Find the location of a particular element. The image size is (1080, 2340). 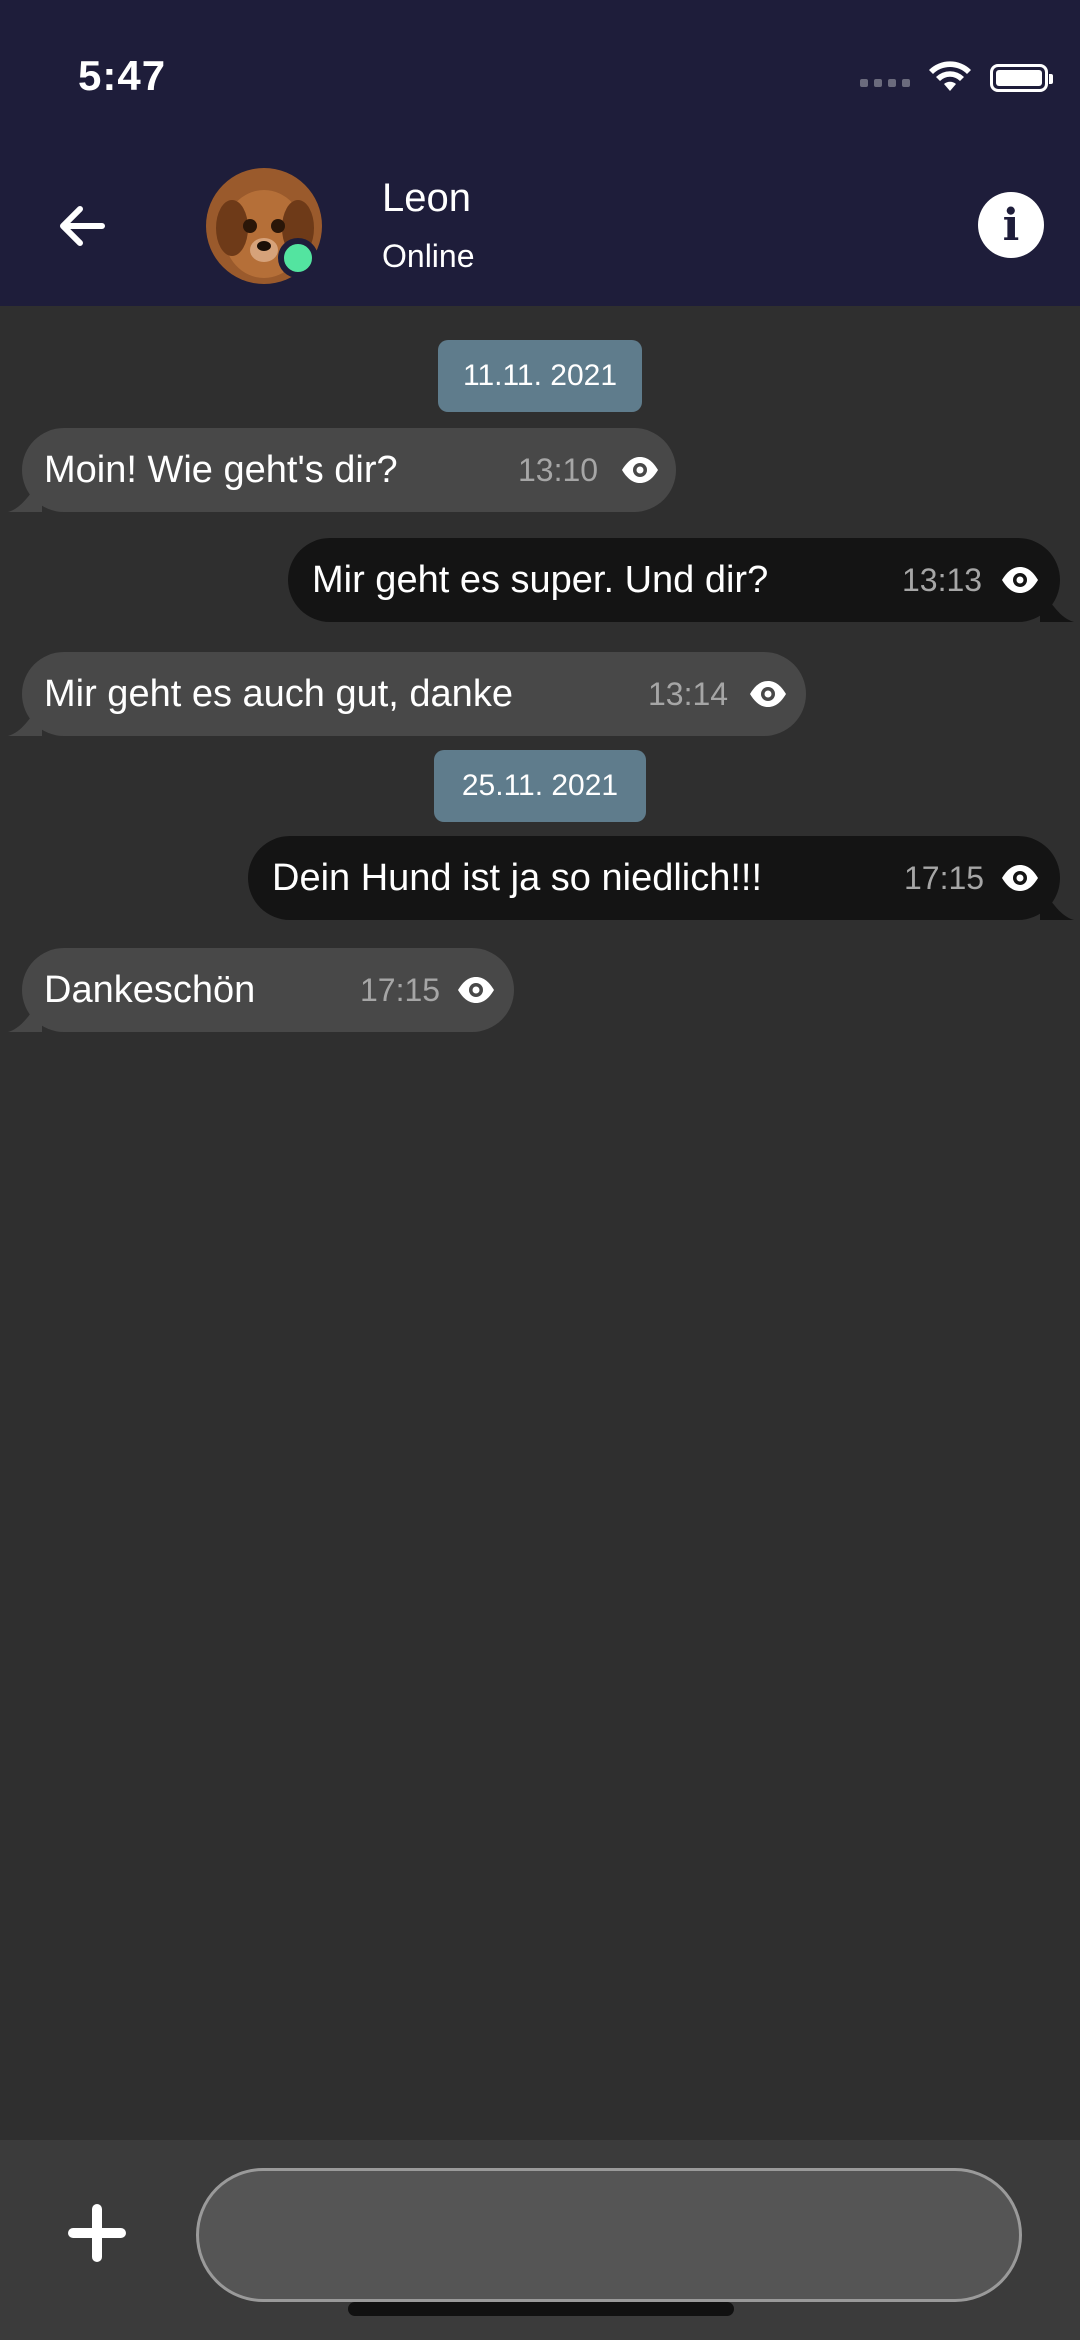

info-icon: i is located at coordinates (1011, 225).